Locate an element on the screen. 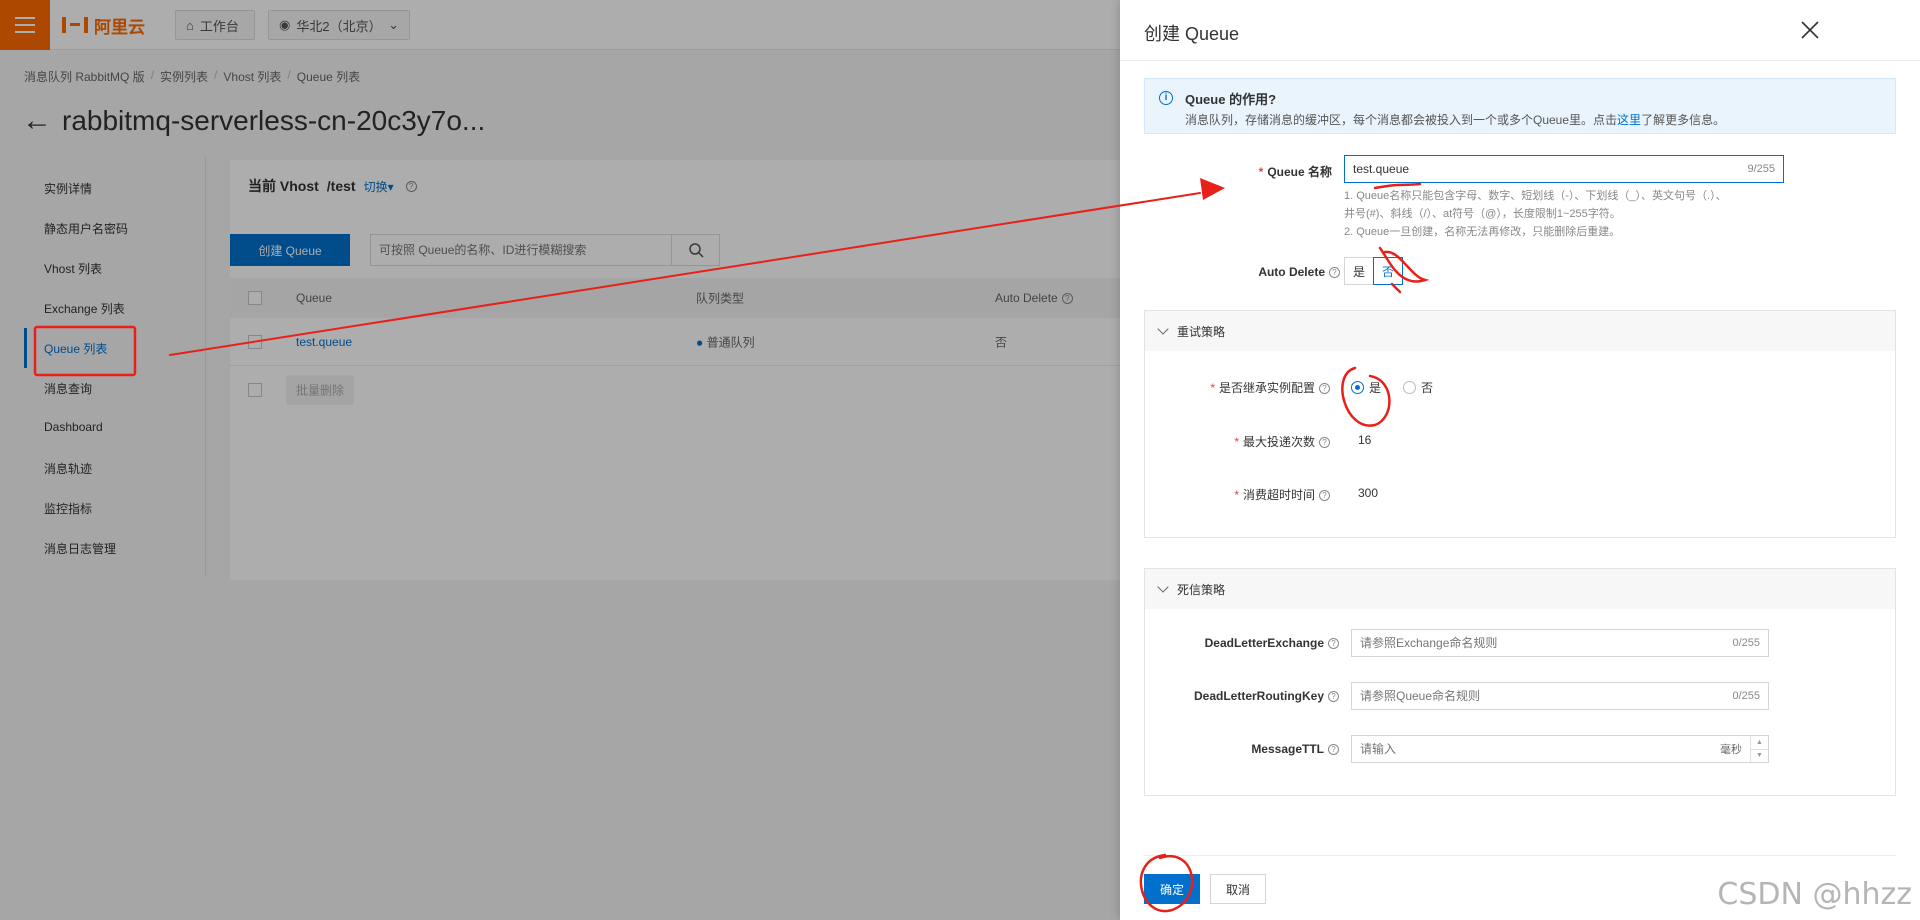  max-delivery-label: * 最大投递次数? is located at coordinates (1282, 441).